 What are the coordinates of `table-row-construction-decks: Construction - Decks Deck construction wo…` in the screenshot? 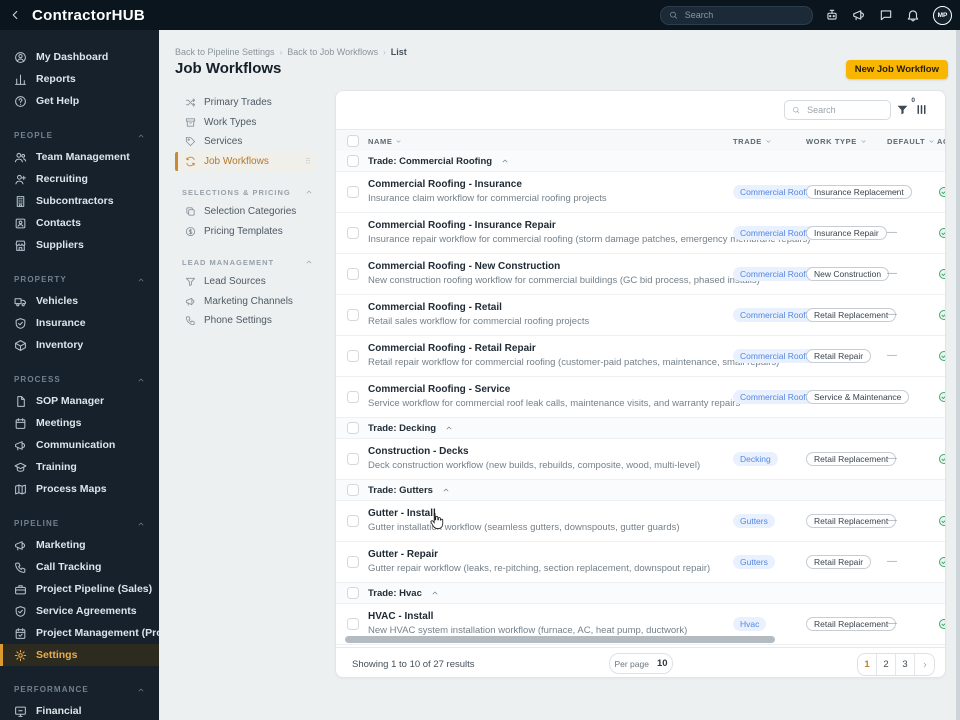 It's located at (640, 459).